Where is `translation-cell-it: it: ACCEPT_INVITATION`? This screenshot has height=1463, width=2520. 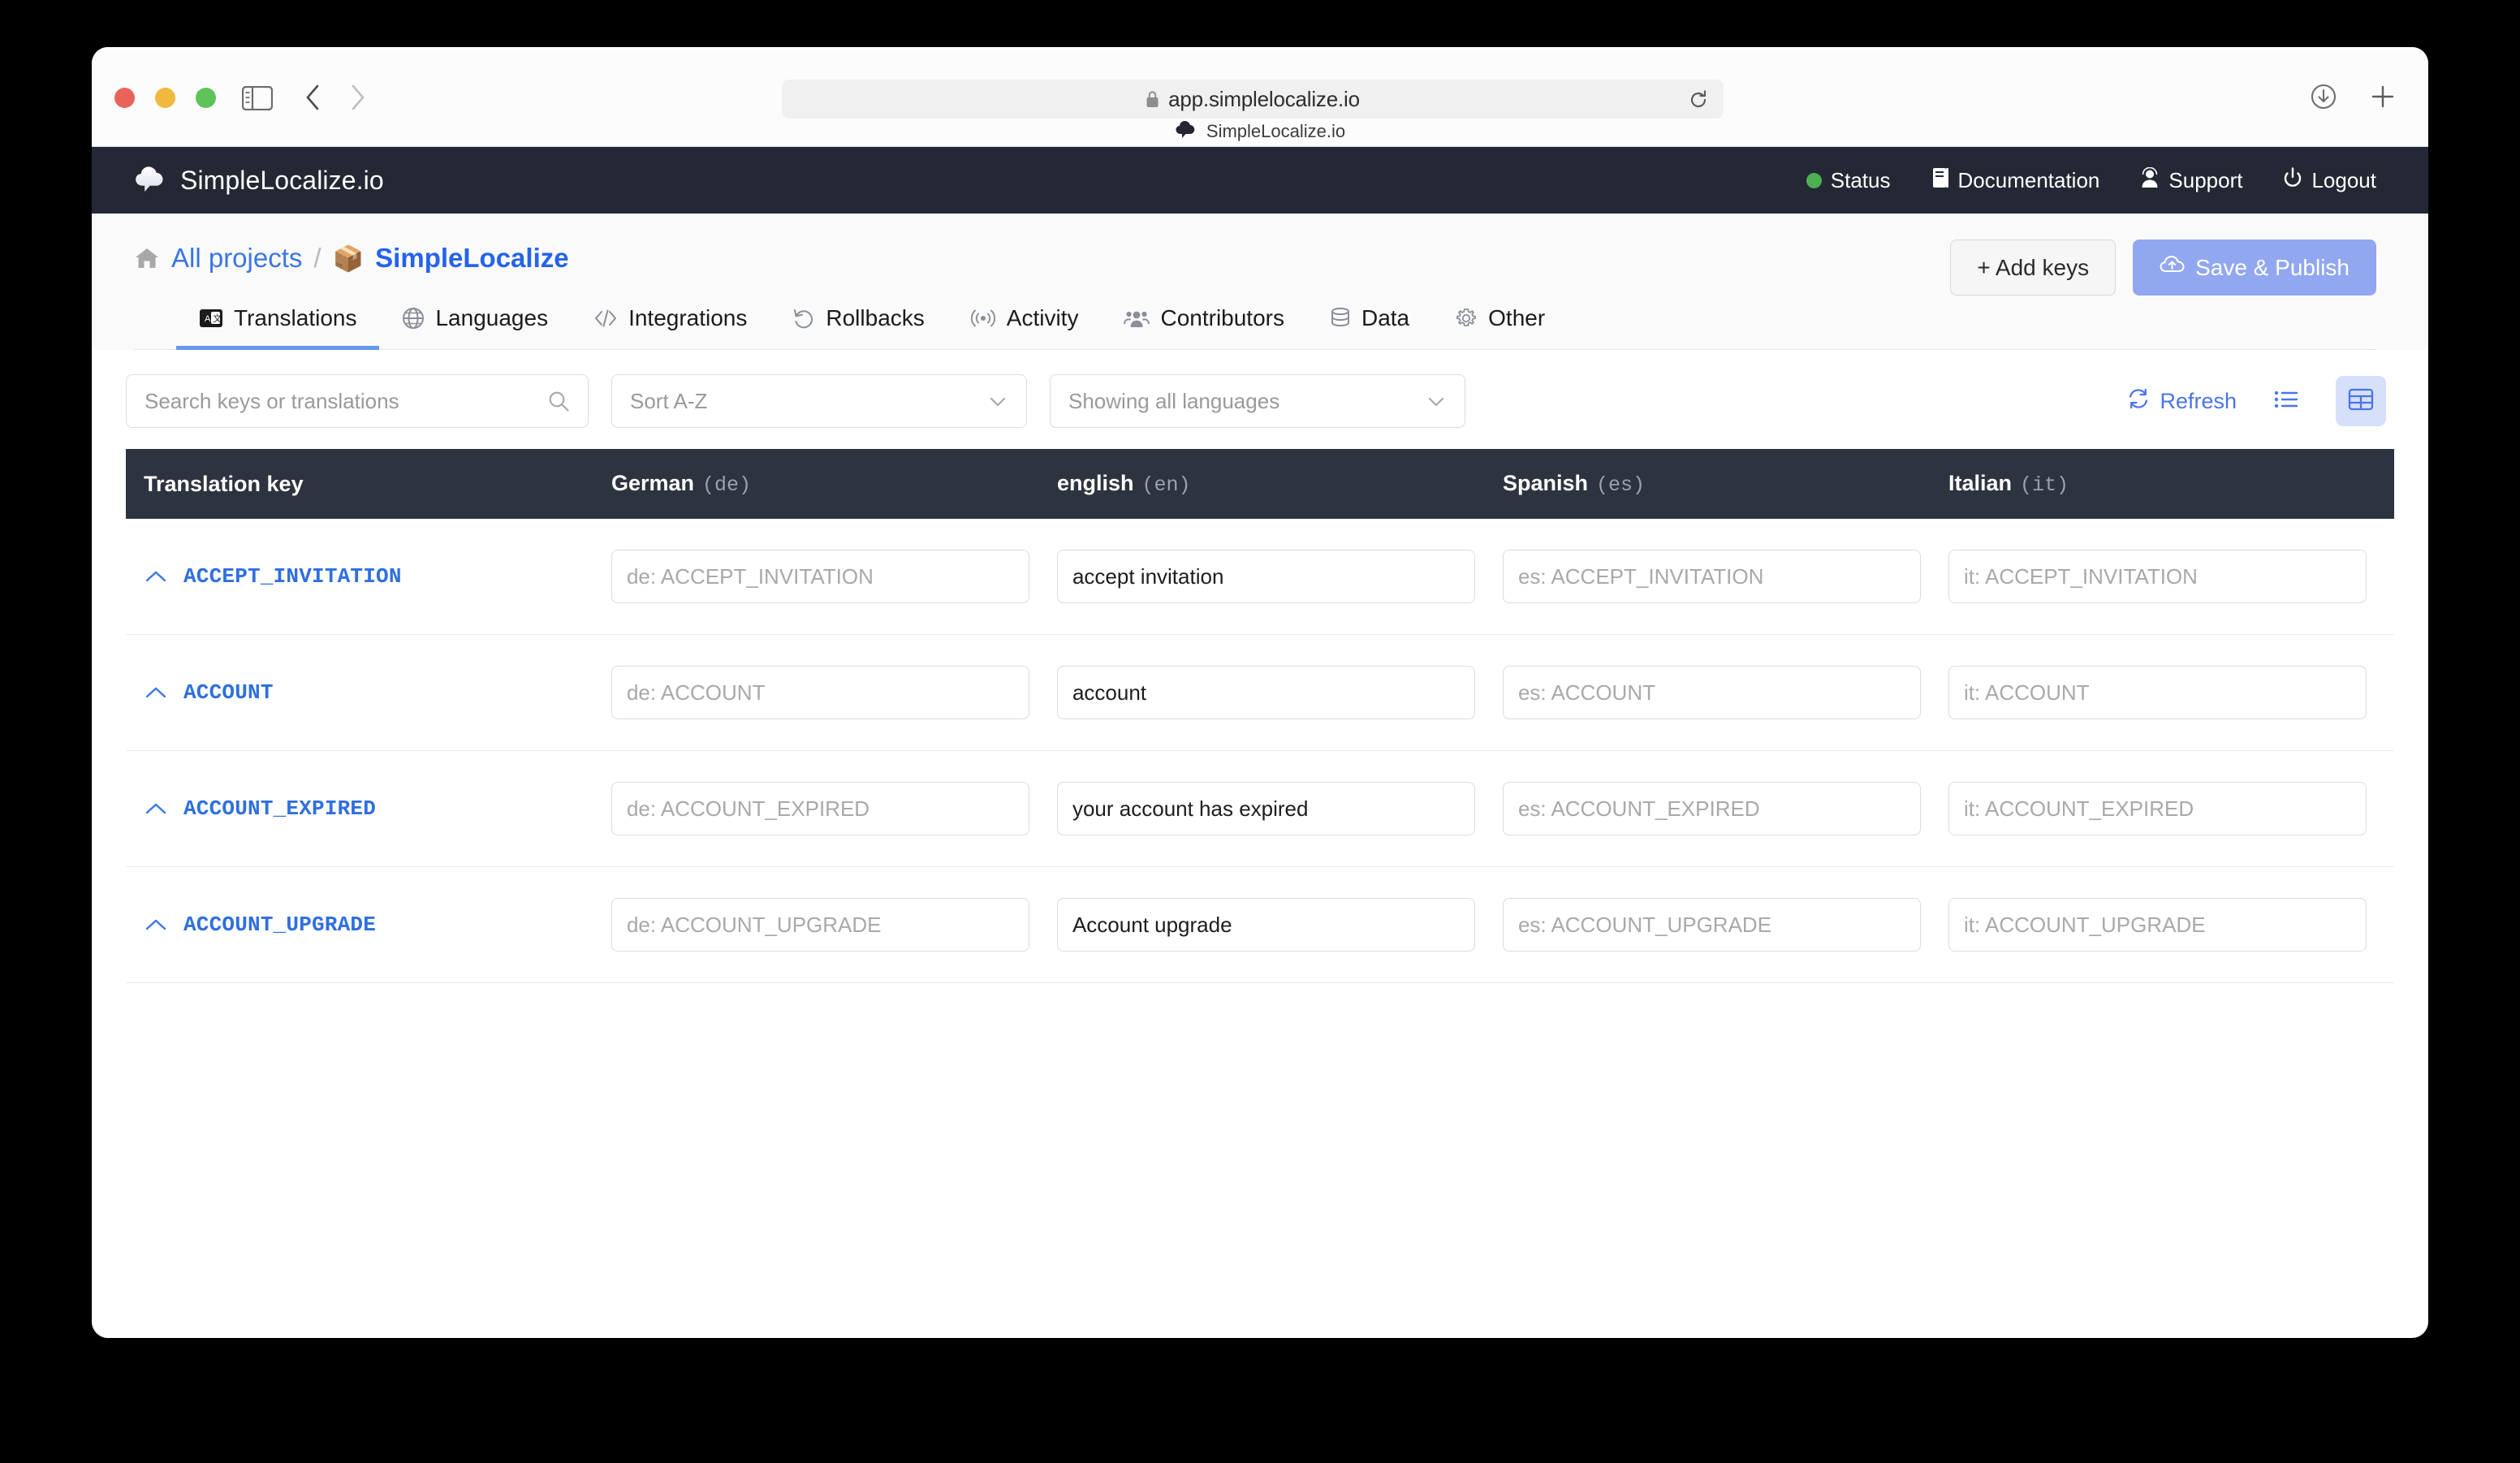 translation-cell-it: it: ACCEPT_INVITATION is located at coordinates (2171, 576).